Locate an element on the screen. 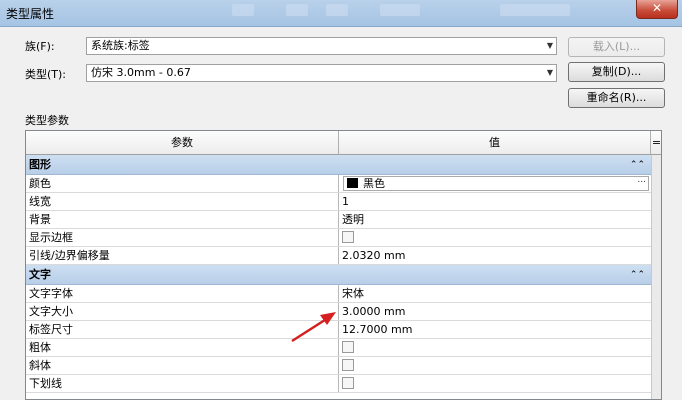  param-name: 文字大小 is located at coordinates (182, 311).